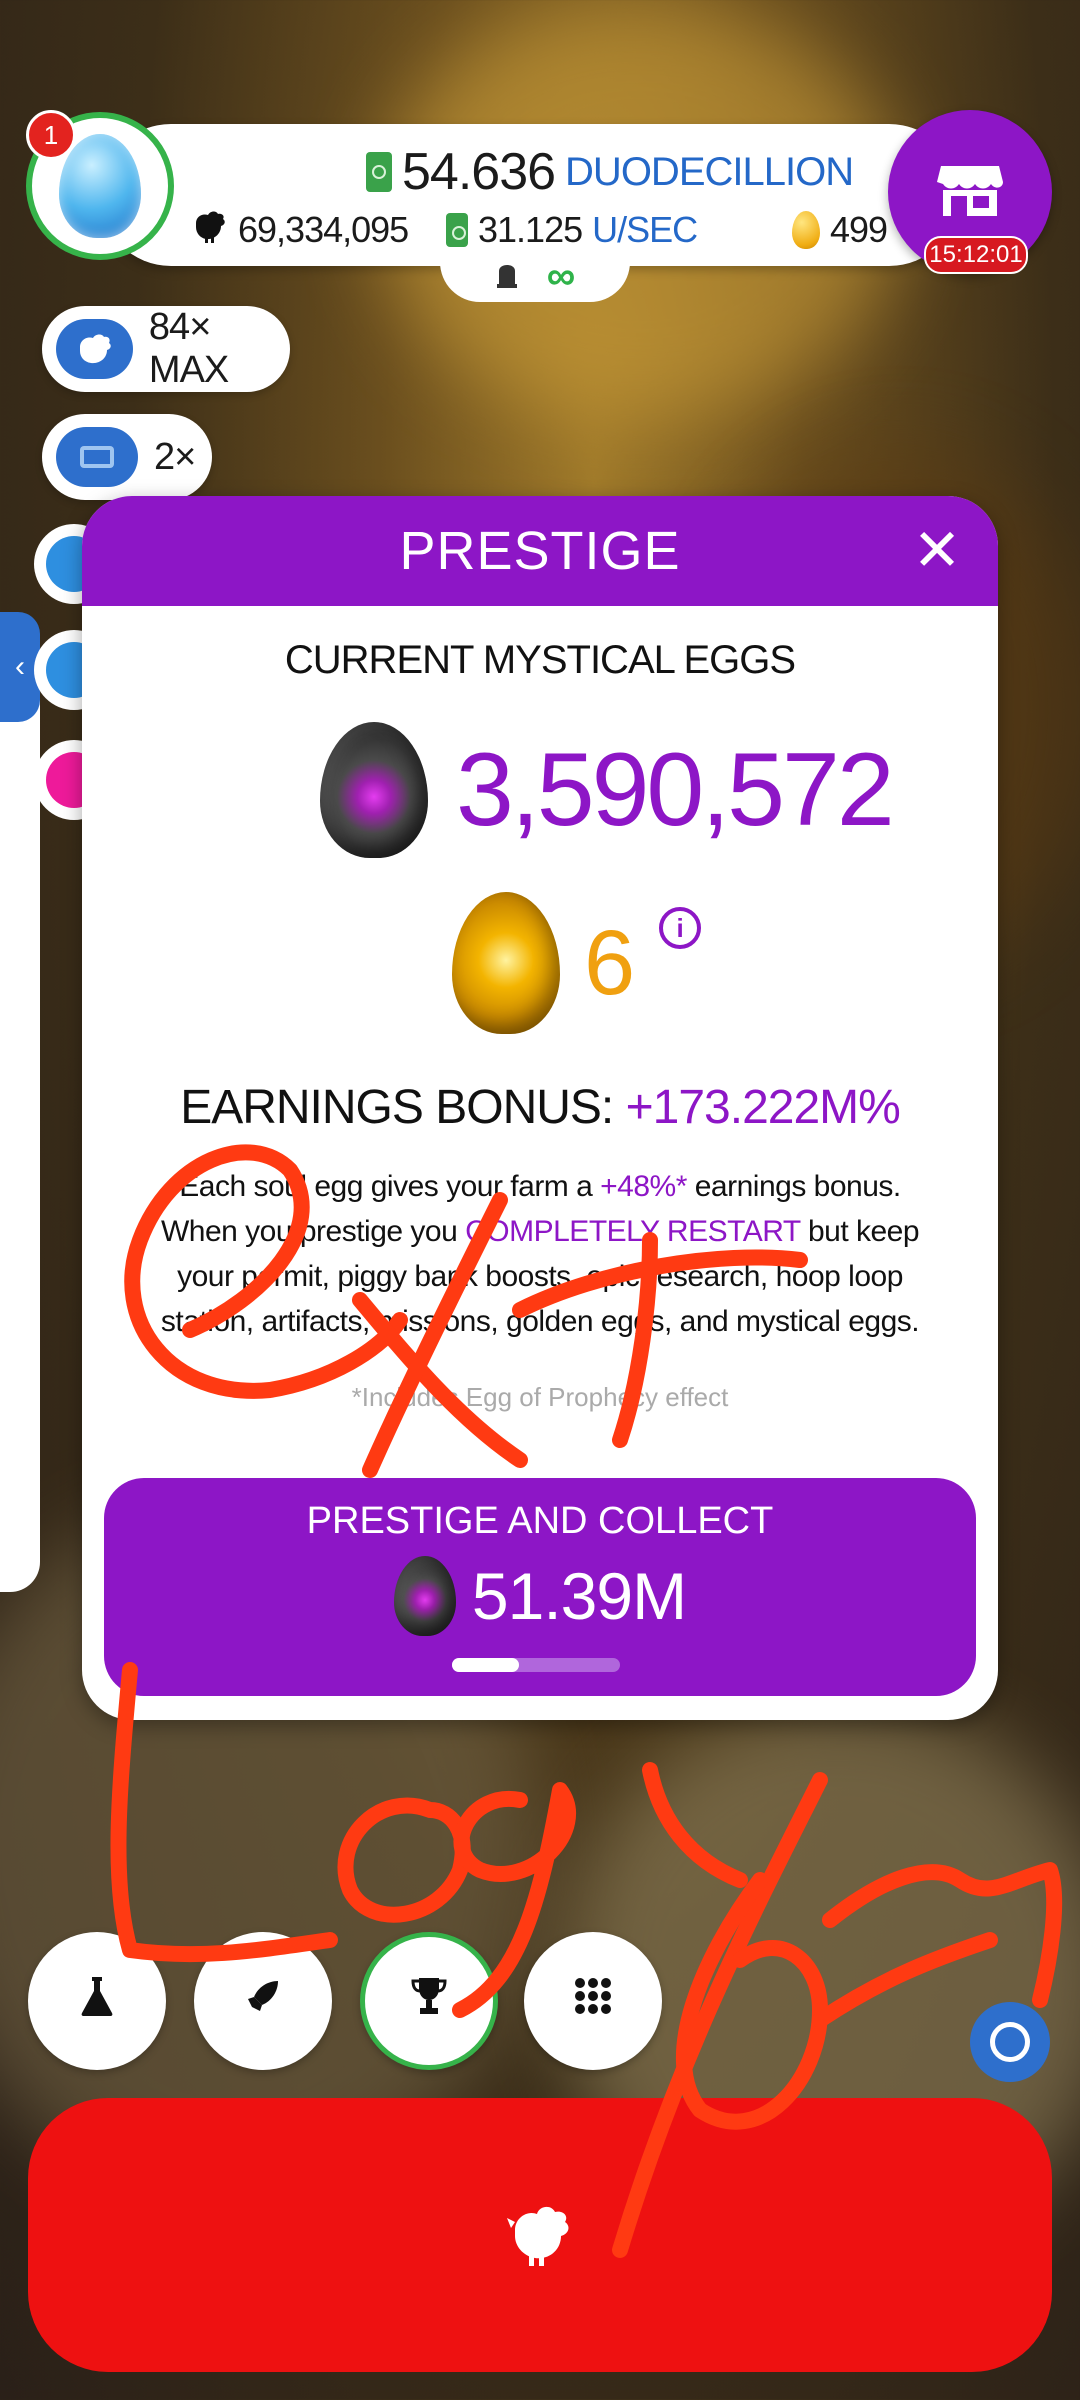 Image resolution: width=1080 pixels, height=2400 pixels. What do you see at coordinates (937, 551) in the screenshot?
I see `close-button: ✕` at bounding box center [937, 551].